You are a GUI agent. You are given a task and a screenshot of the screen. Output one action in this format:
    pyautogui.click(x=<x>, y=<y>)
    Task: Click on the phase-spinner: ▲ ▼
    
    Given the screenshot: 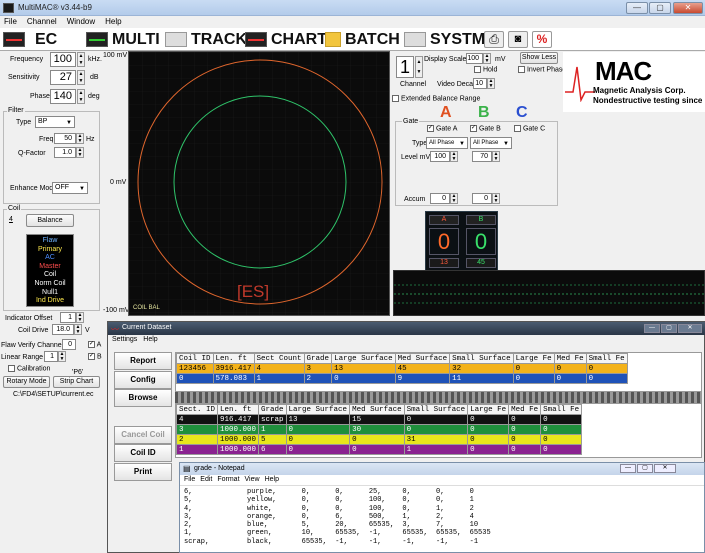 What is the action you would take?
    pyautogui.click(x=81, y=96)
    